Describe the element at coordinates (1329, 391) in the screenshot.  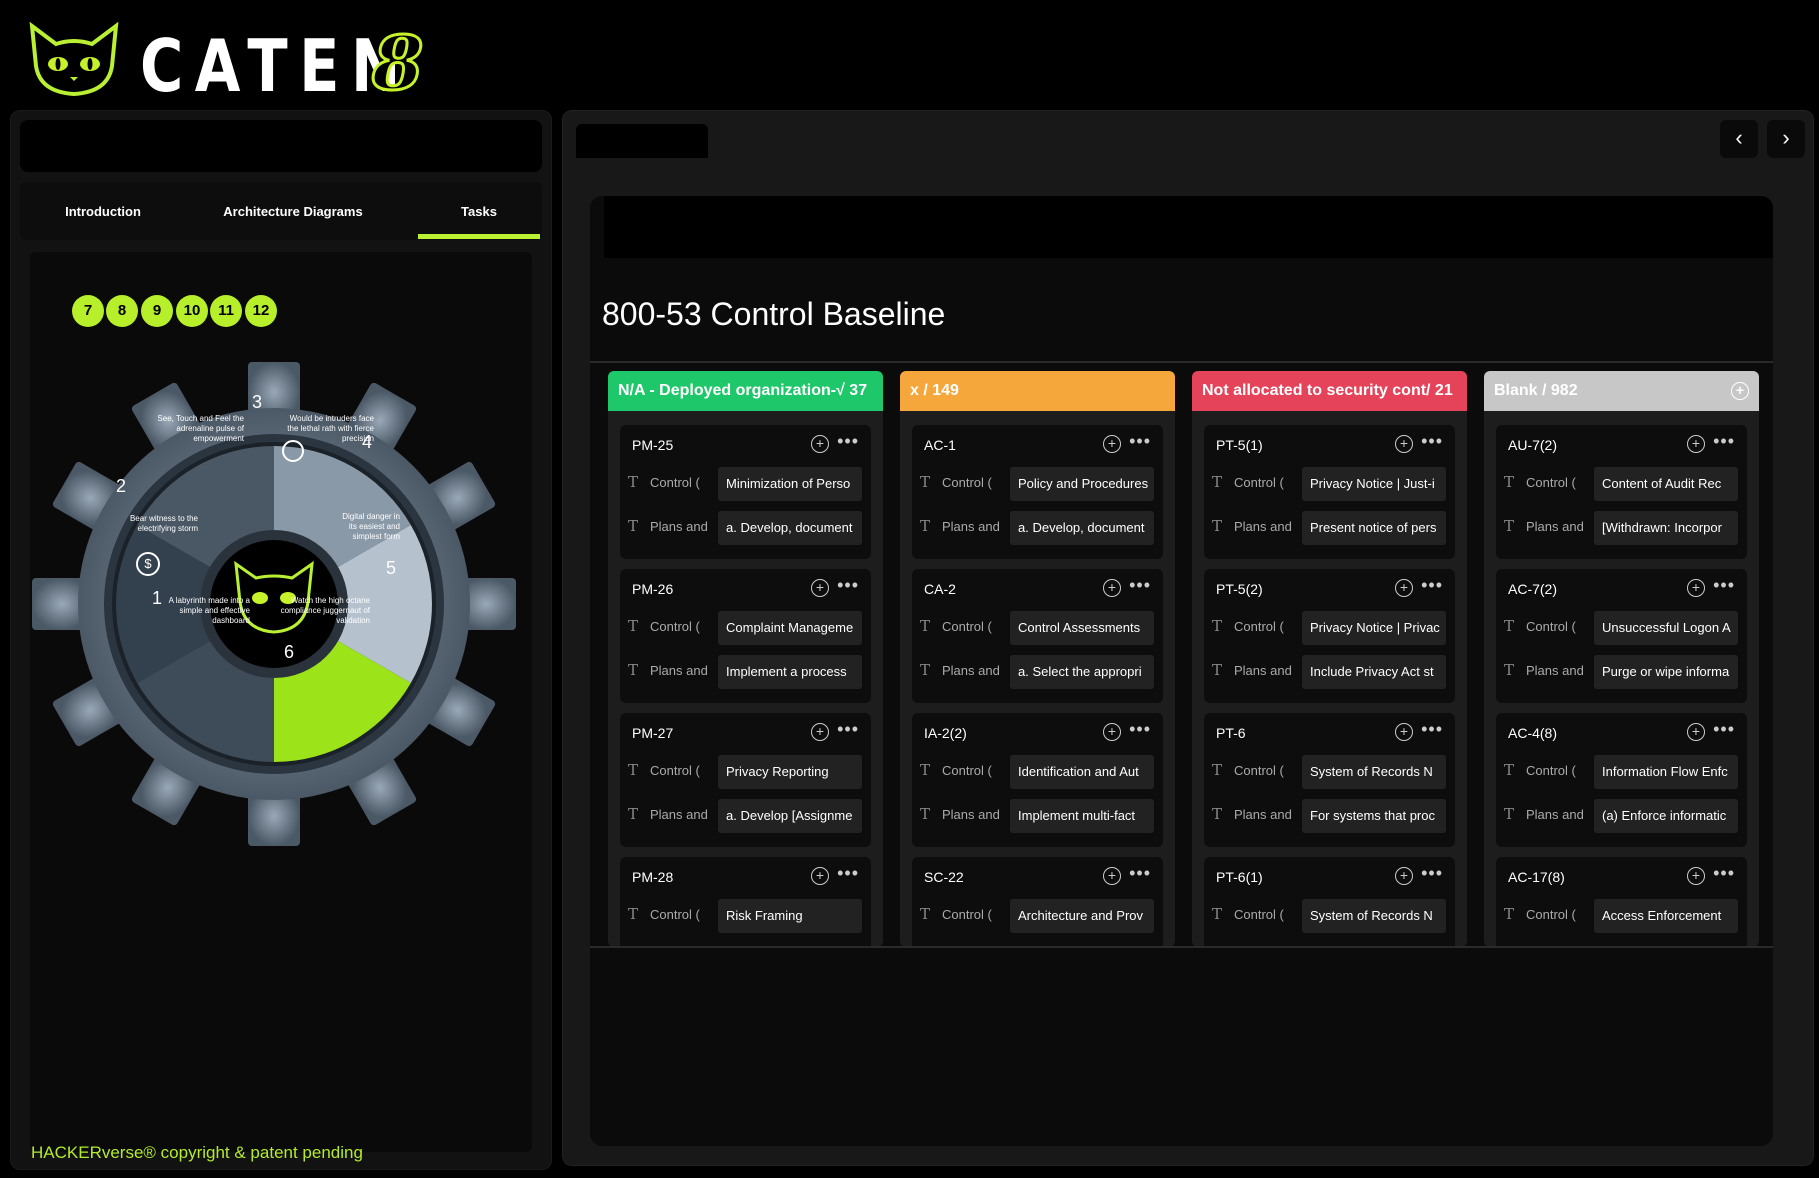
I see `column-header: Not allocated to security cont/ 21` at that location.